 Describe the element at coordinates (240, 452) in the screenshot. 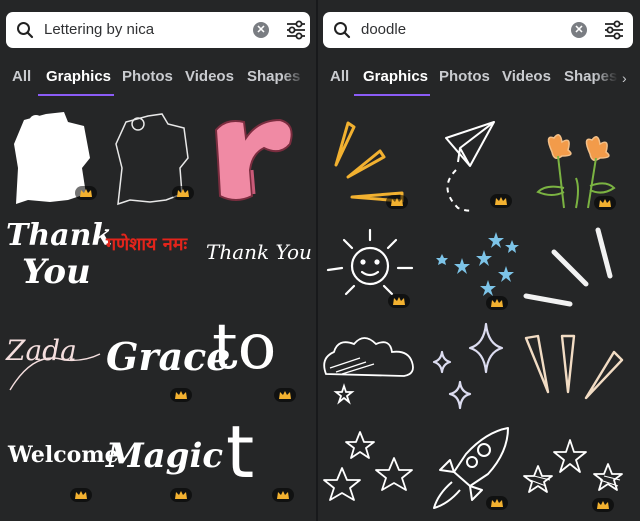

I see `t-text: t` at that location.